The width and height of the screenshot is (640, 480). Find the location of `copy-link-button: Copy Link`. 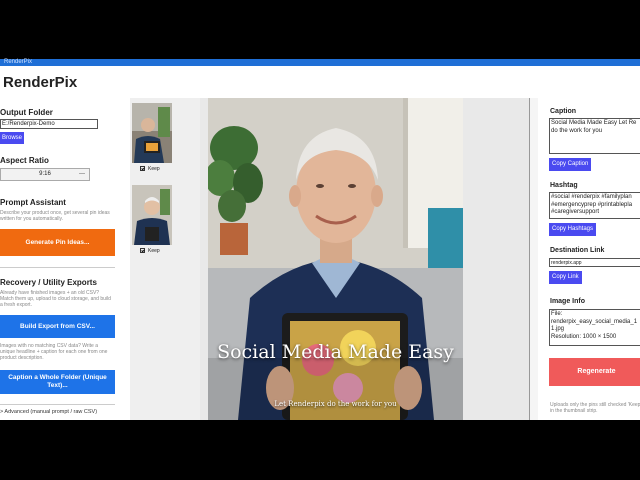

copy-link-button: Copy Link is located at coordinates (565, 277).